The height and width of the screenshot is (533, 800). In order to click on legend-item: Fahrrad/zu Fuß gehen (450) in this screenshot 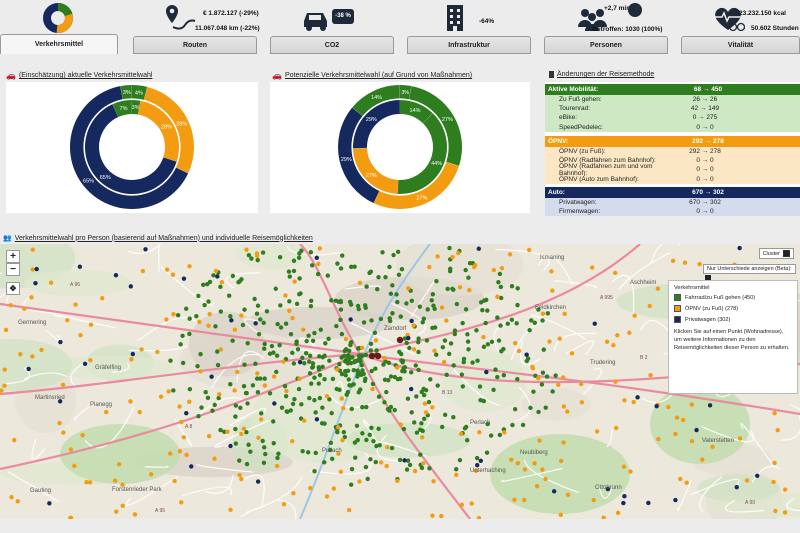, I will do `click(733, 297)`.